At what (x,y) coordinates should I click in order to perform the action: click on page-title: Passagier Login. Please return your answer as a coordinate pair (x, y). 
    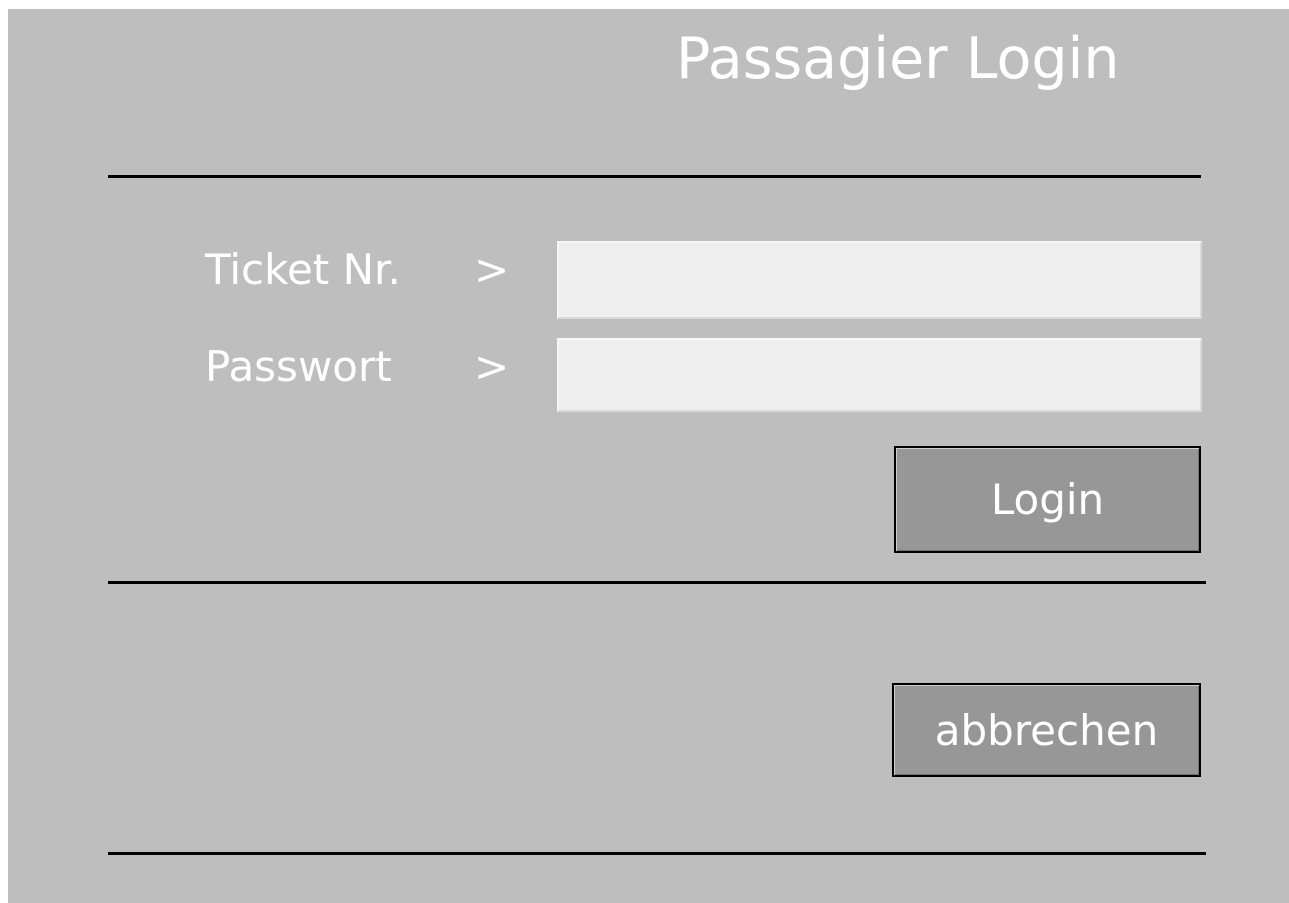
    Looking at the image, I should click on (898, 59).